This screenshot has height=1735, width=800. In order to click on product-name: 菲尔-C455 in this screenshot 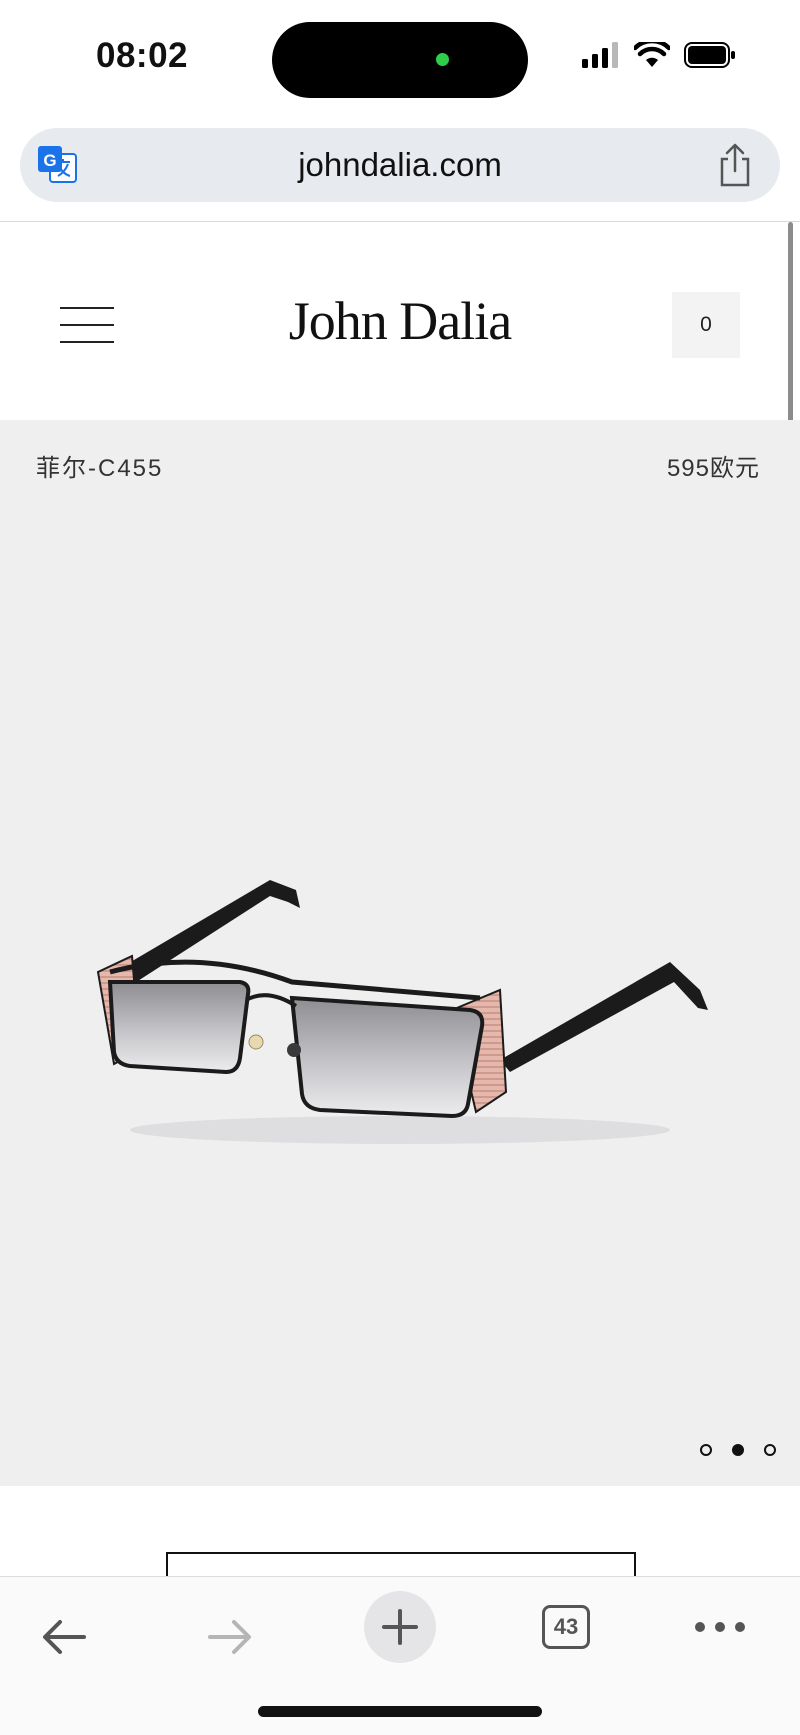, I will do `click(100, 468)`.